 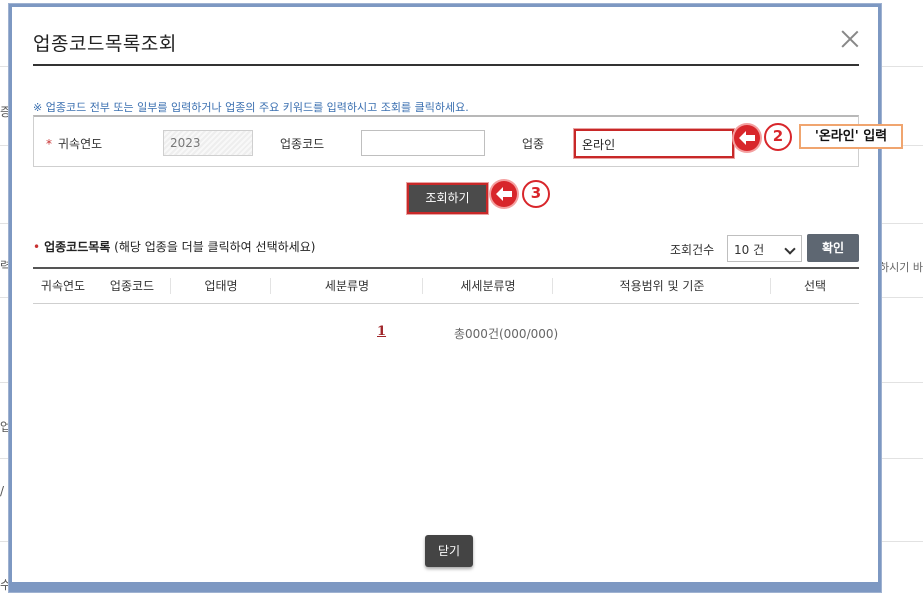 What do you see at coordinates (445, 584) in the screenshot?
I see `modal-bottom-bar` at bounding box center [445, 584].